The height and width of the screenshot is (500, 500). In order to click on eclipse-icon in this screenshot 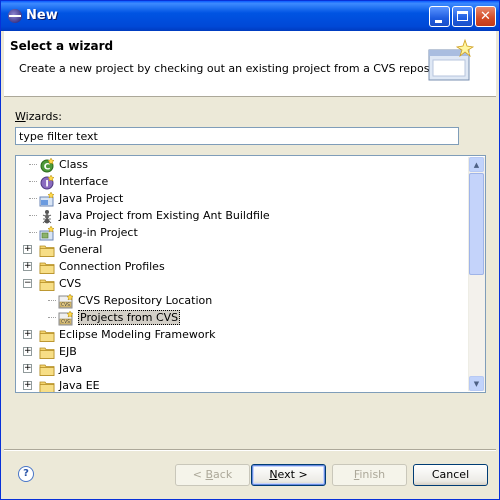, I will do `click(15, 16)`.